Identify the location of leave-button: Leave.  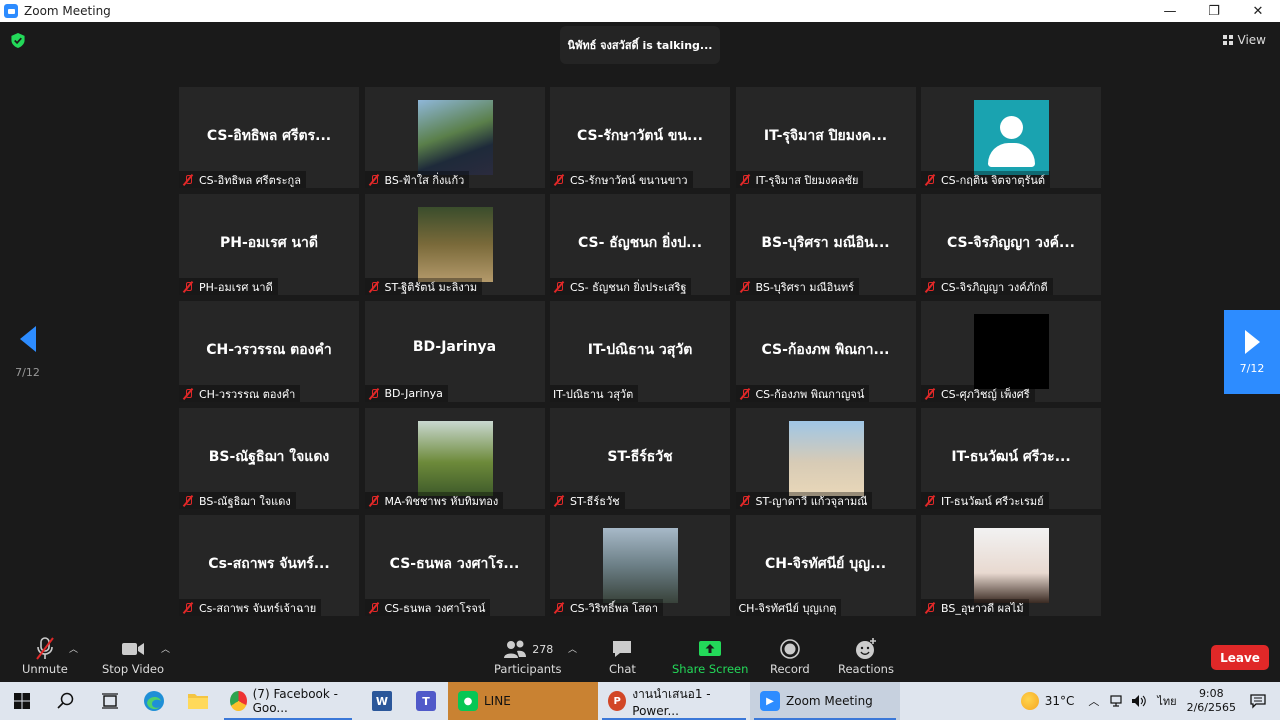
(1240, 657).